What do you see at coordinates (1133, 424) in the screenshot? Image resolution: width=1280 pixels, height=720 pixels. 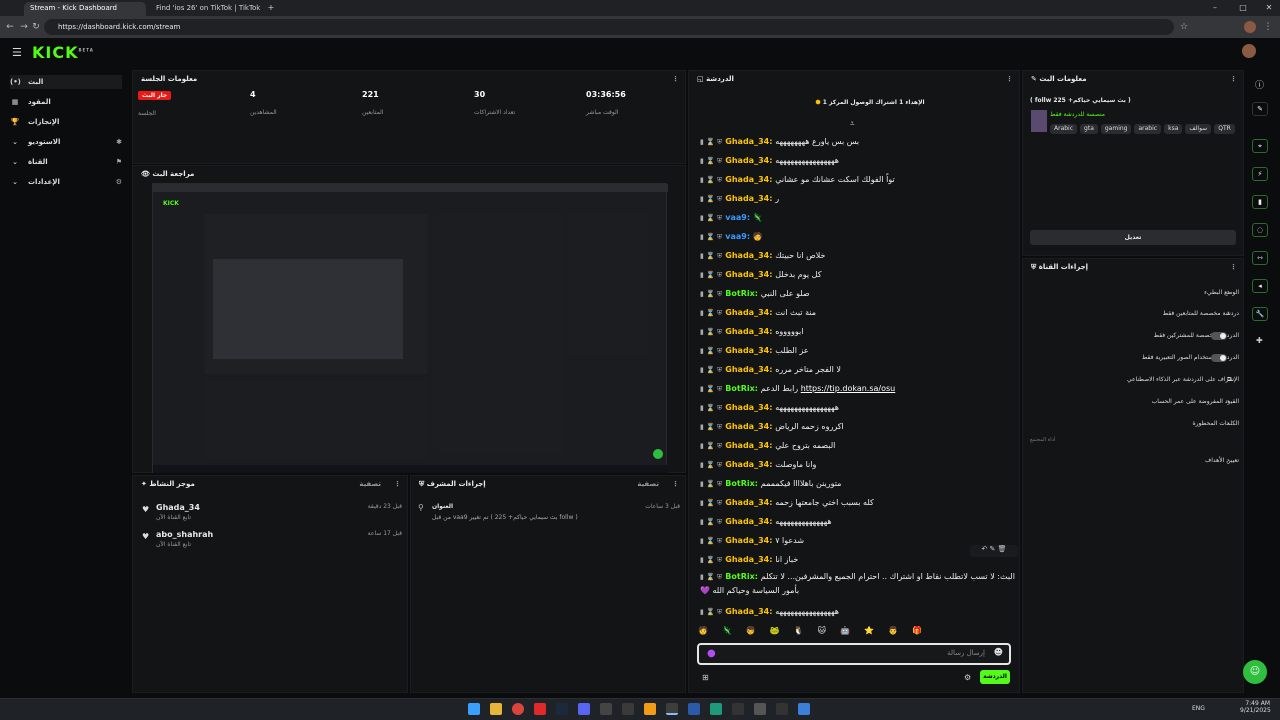 I see `channel-action-row: الكلمات المحظورة ›` at bounding box center [1133, 424].